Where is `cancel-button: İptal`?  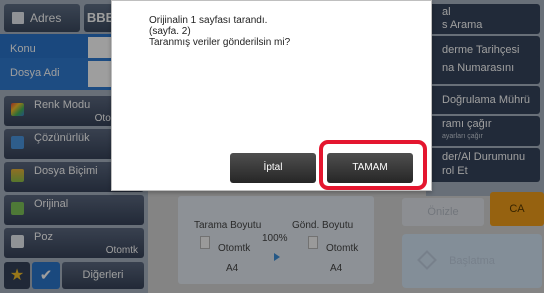 cancel-button: İptal is located at coordinates (273, 168).